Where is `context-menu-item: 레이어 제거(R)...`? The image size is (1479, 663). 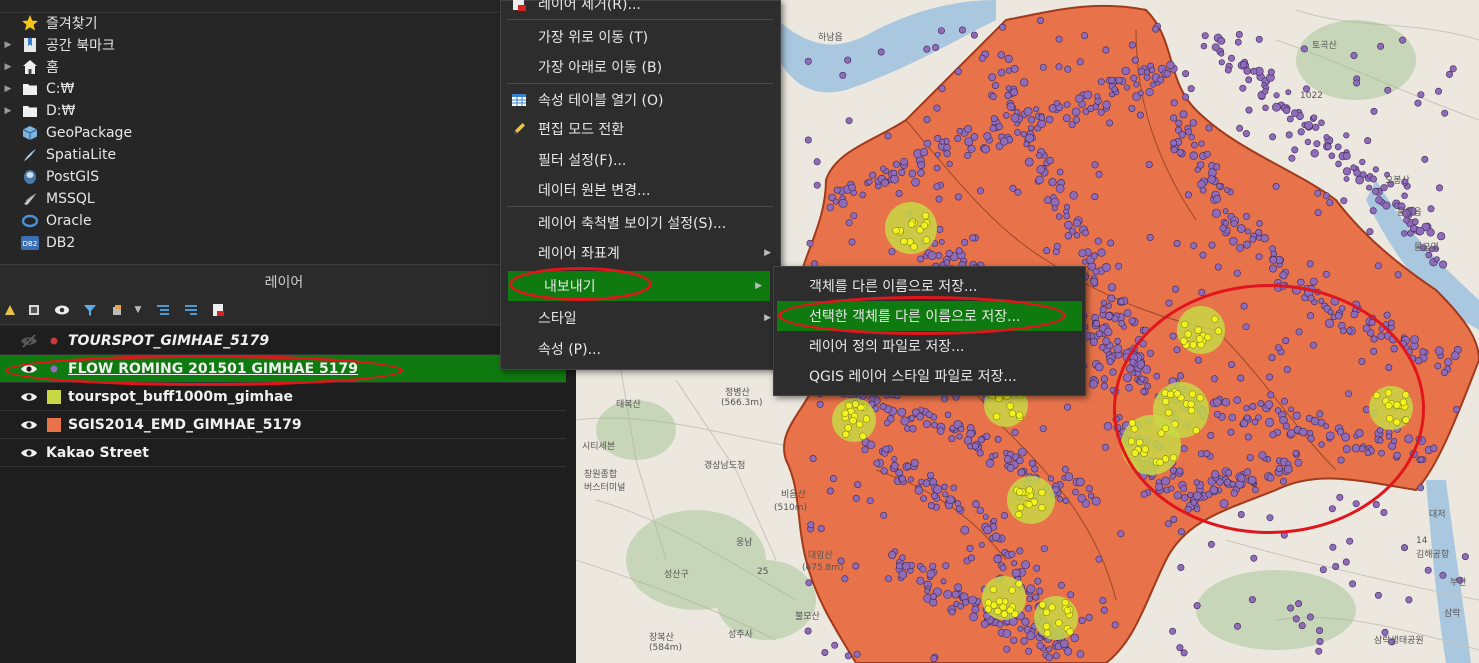 context-menu-item: 레이어 제거(R)... is located at coordinates (640, 9).